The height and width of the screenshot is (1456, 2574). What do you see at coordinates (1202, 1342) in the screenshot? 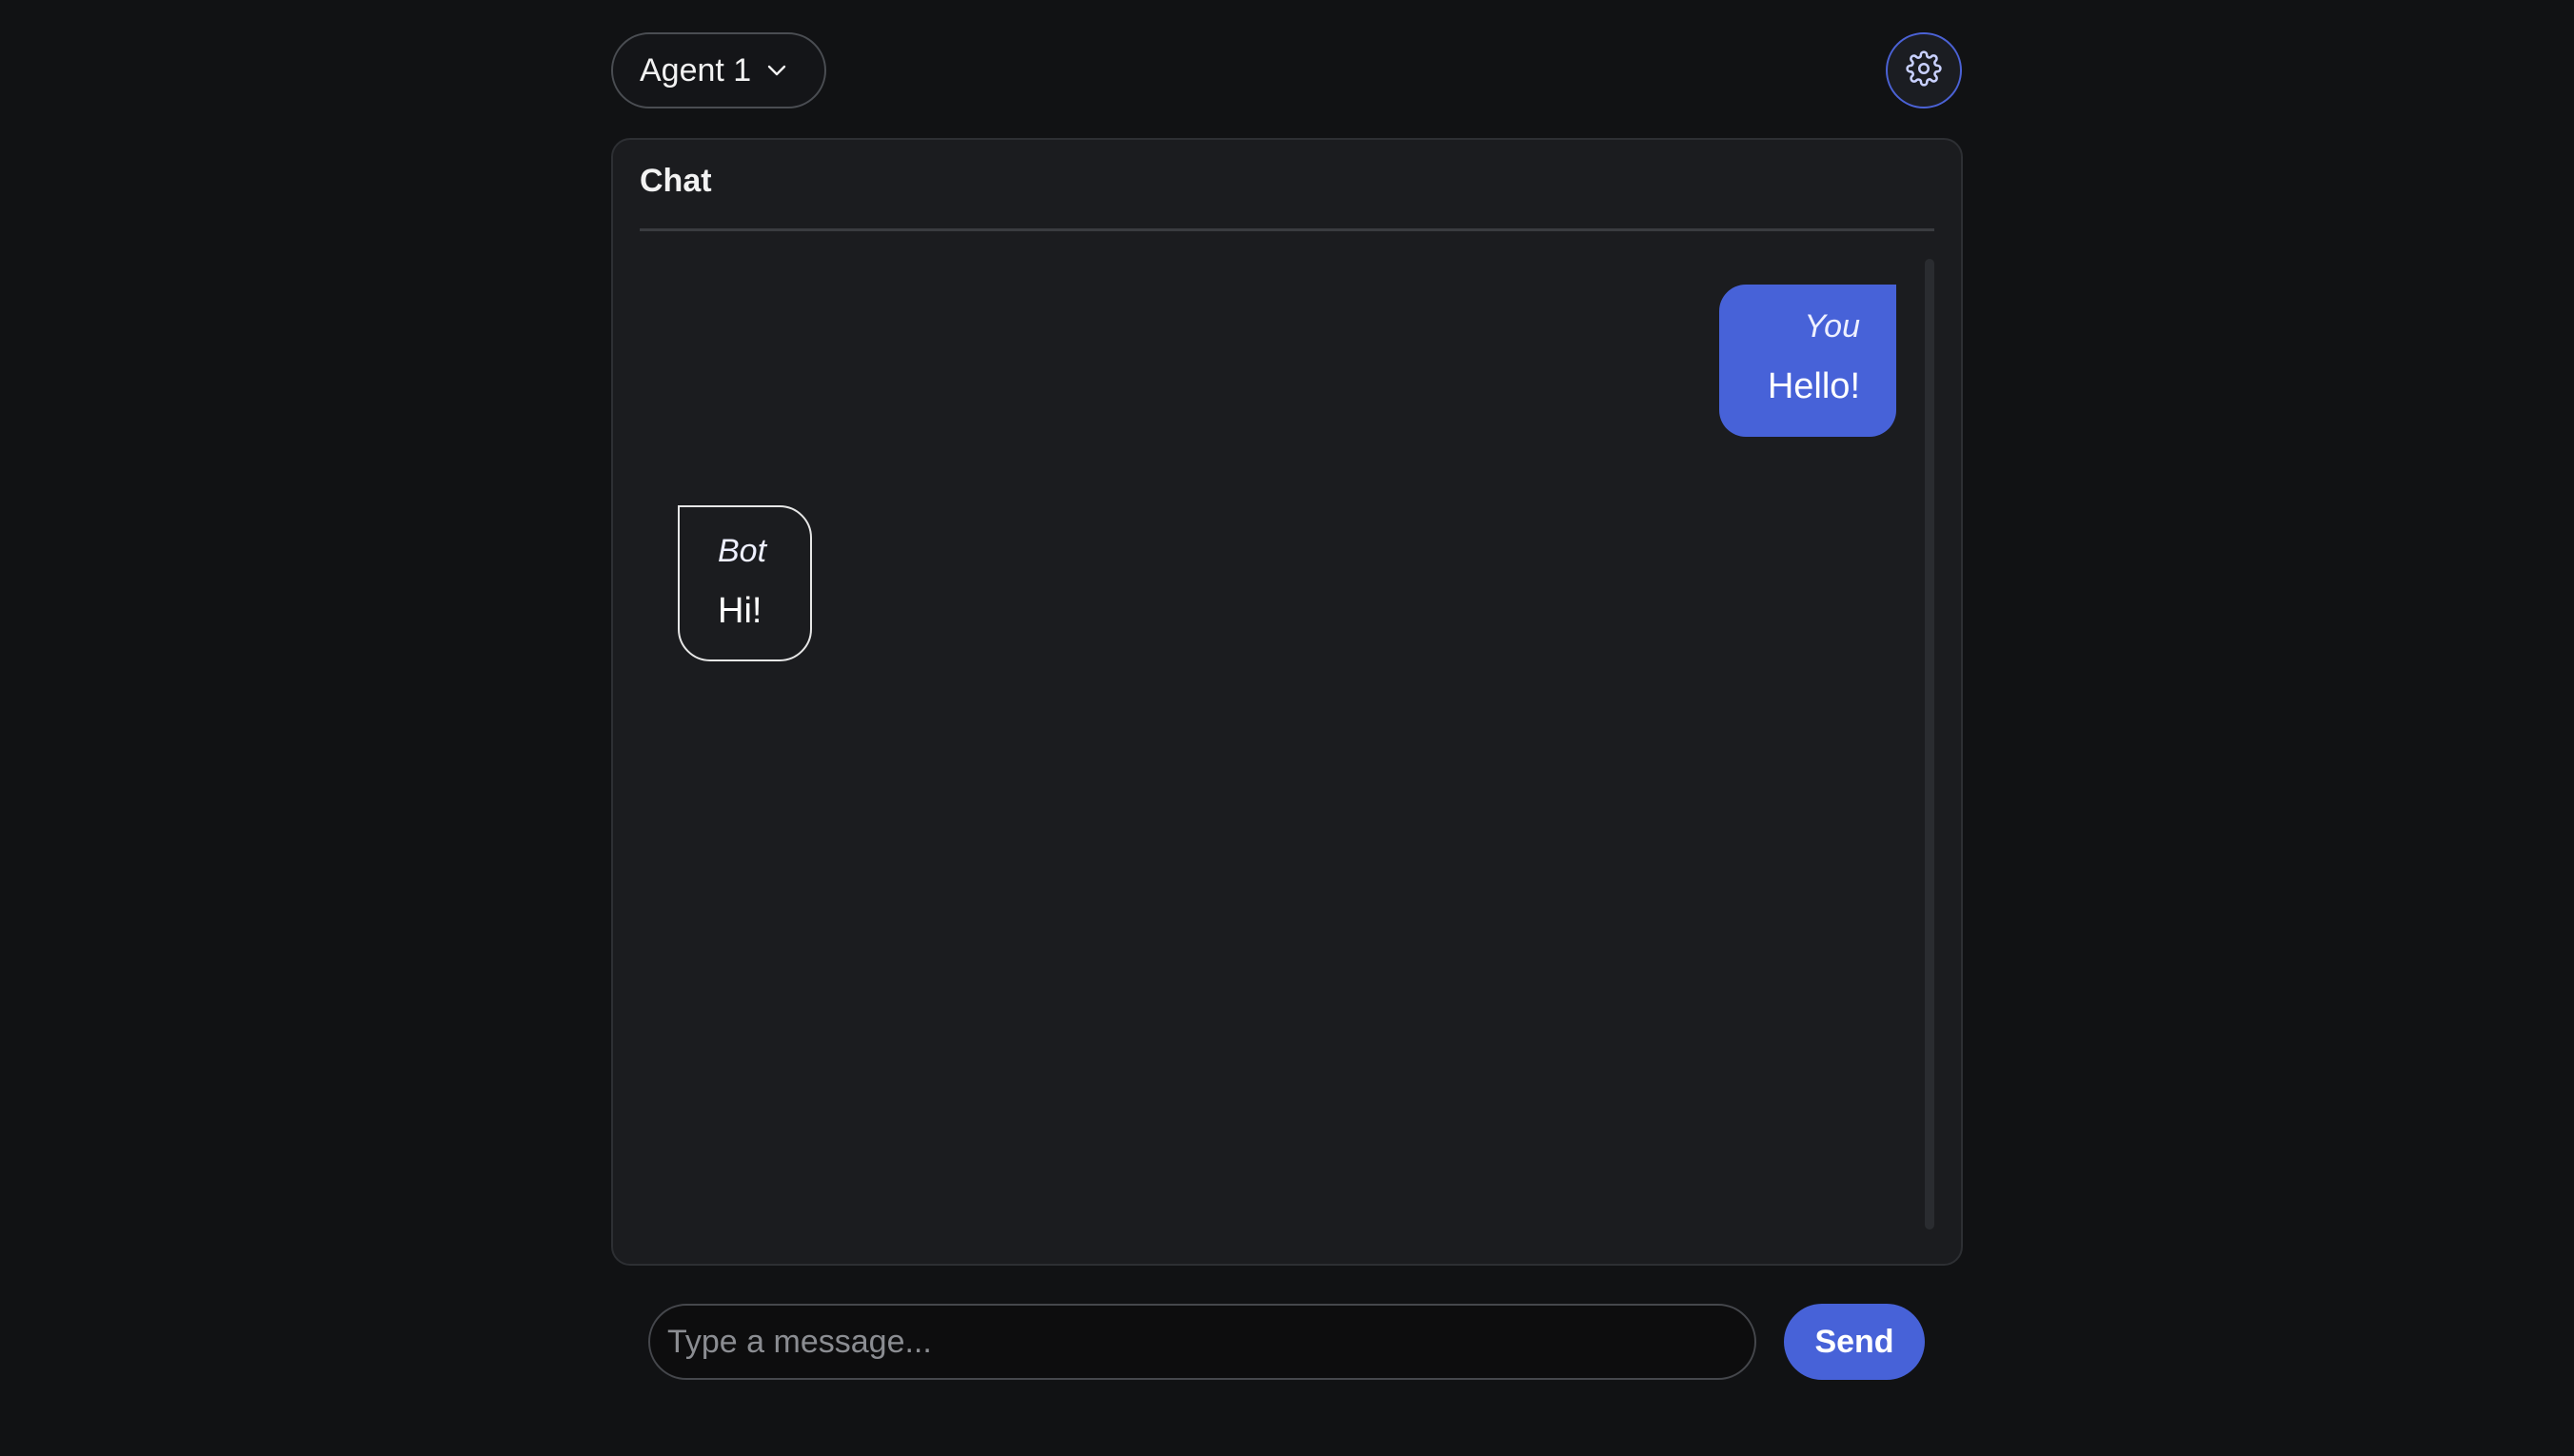
I see `message-input` at bounding box center [1202, 1342].